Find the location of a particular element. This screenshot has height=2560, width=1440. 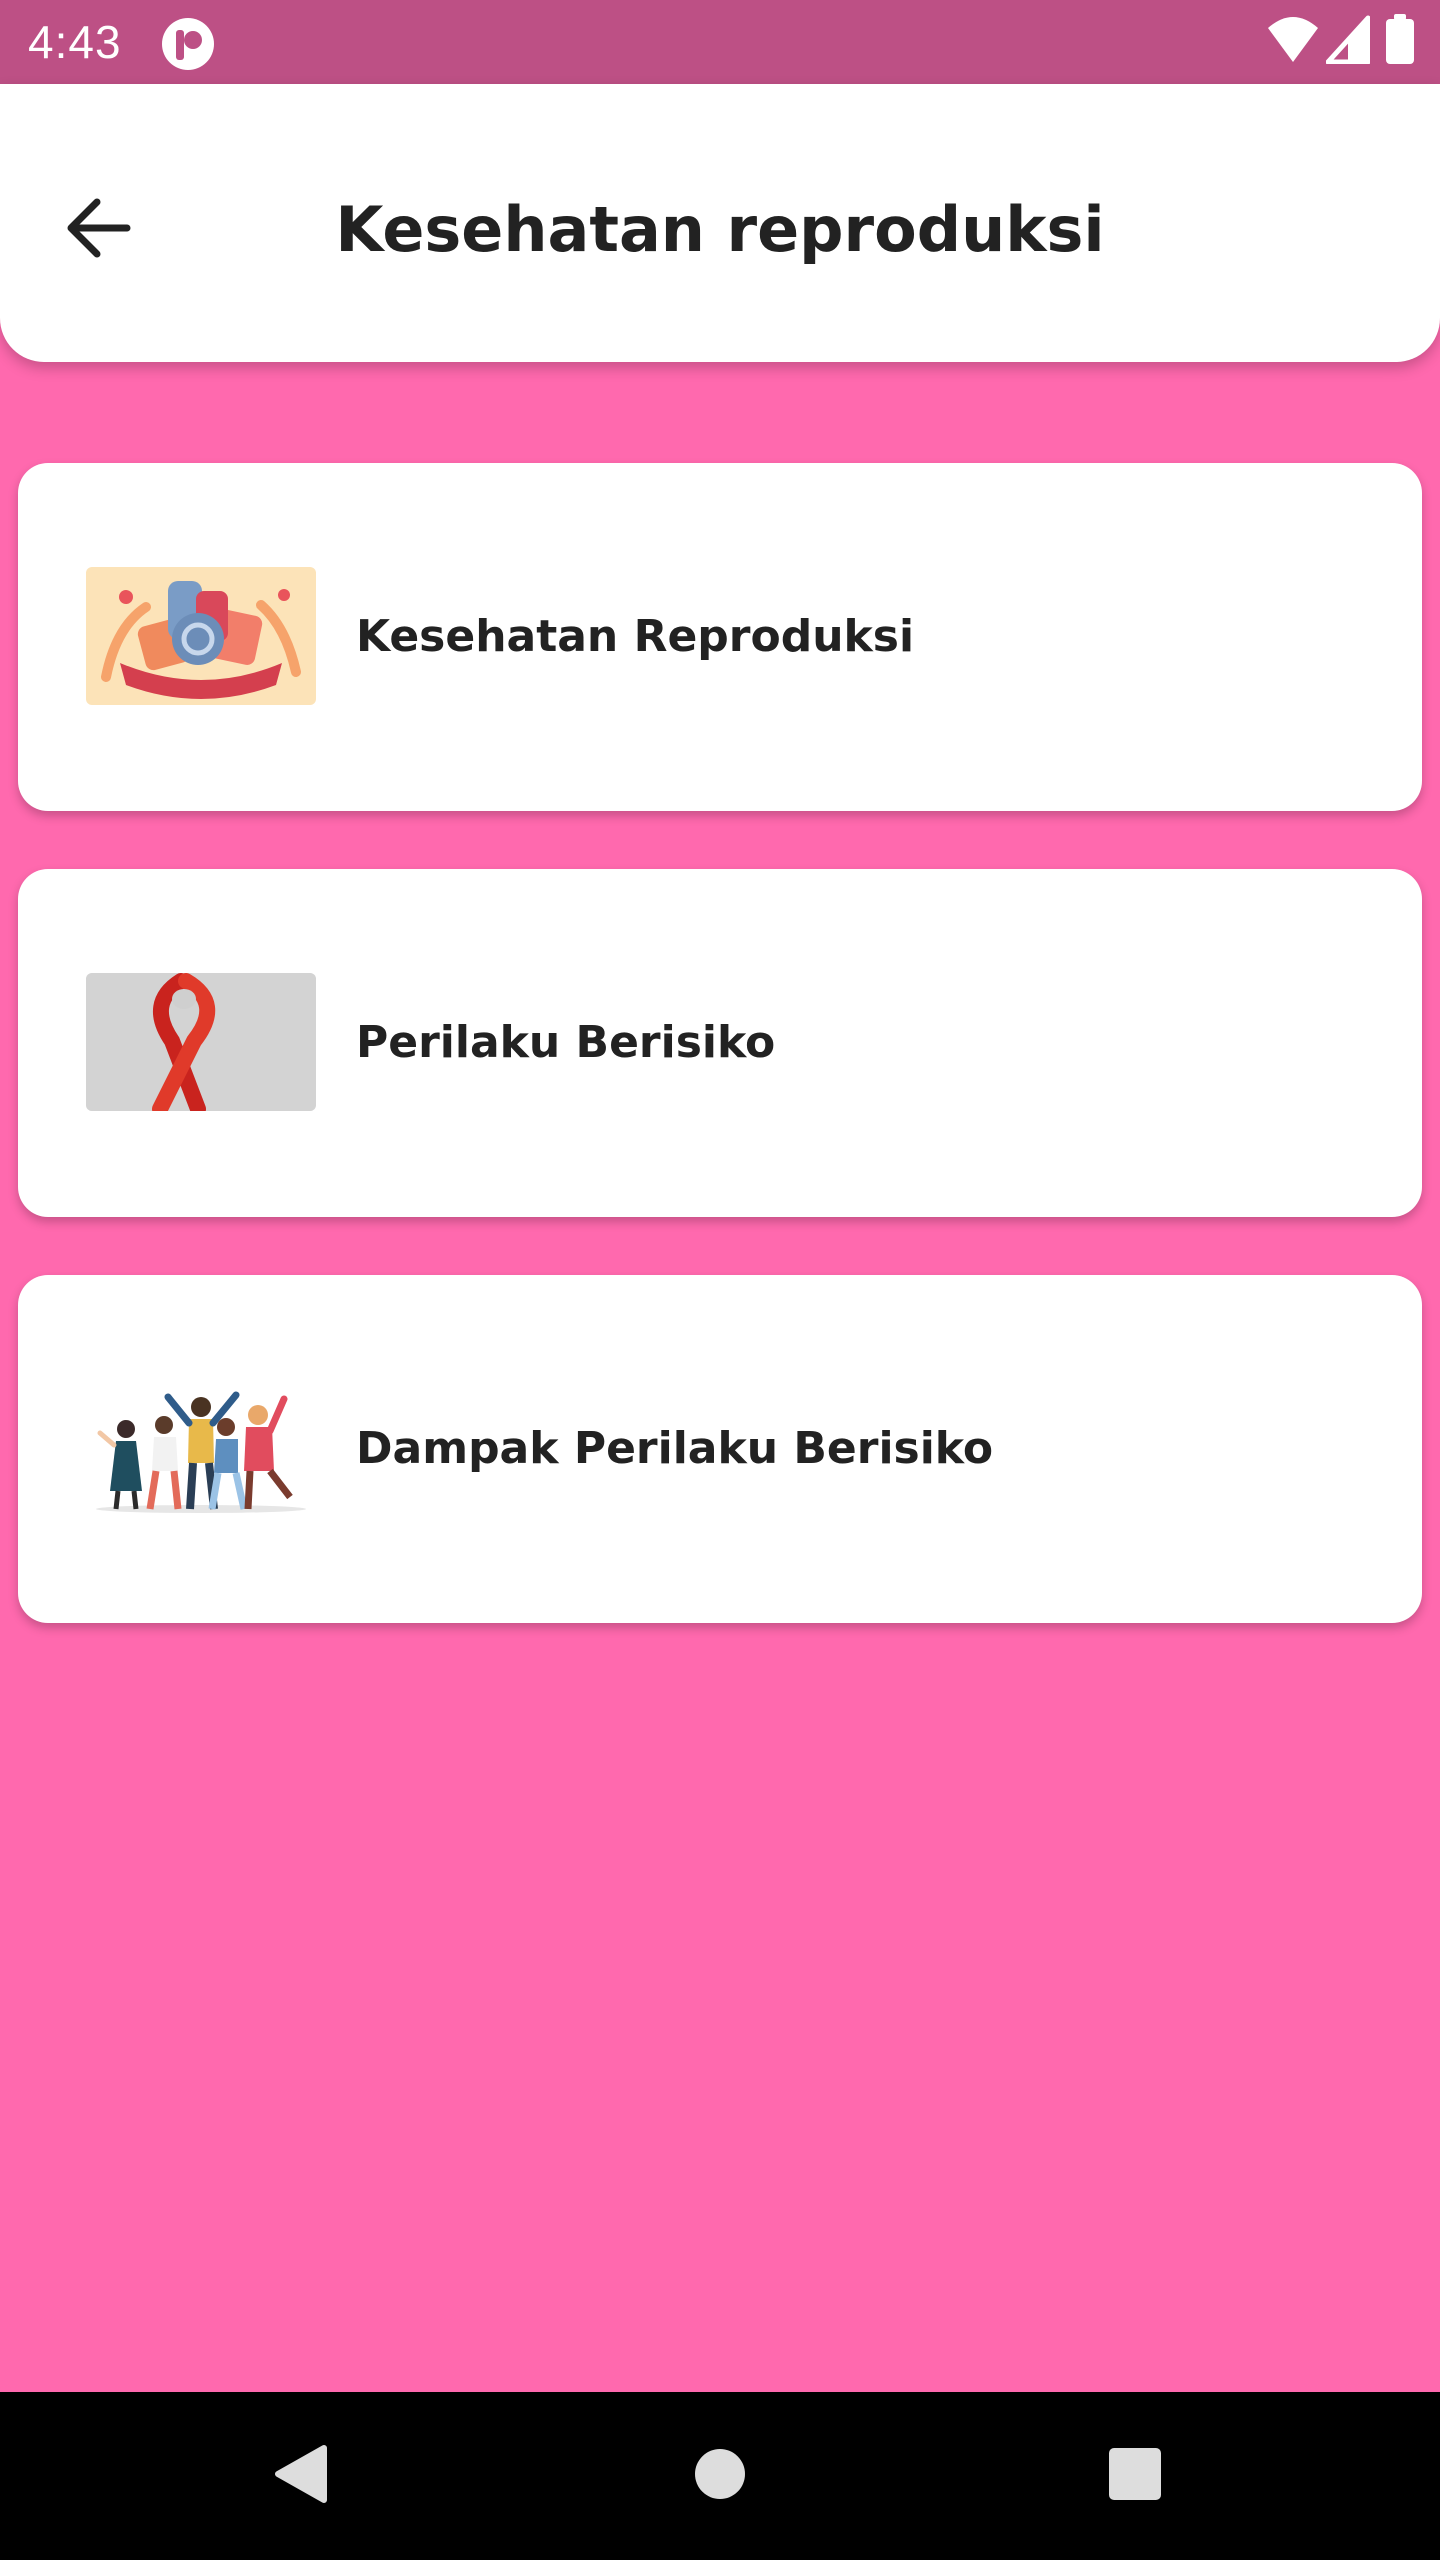

app-notification-icon is located at coordinates (188, 44).